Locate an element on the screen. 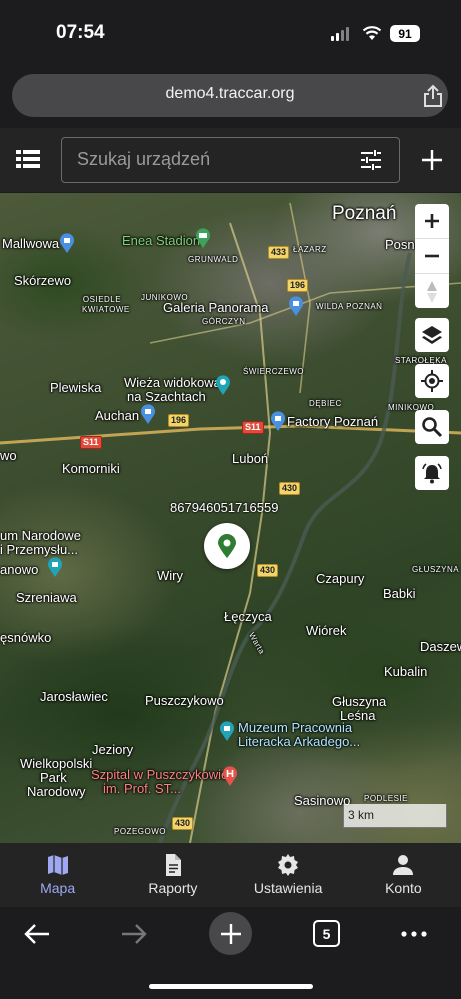  map-label-na-szachtach: na Szachtach is located at coordinates (166, 396).